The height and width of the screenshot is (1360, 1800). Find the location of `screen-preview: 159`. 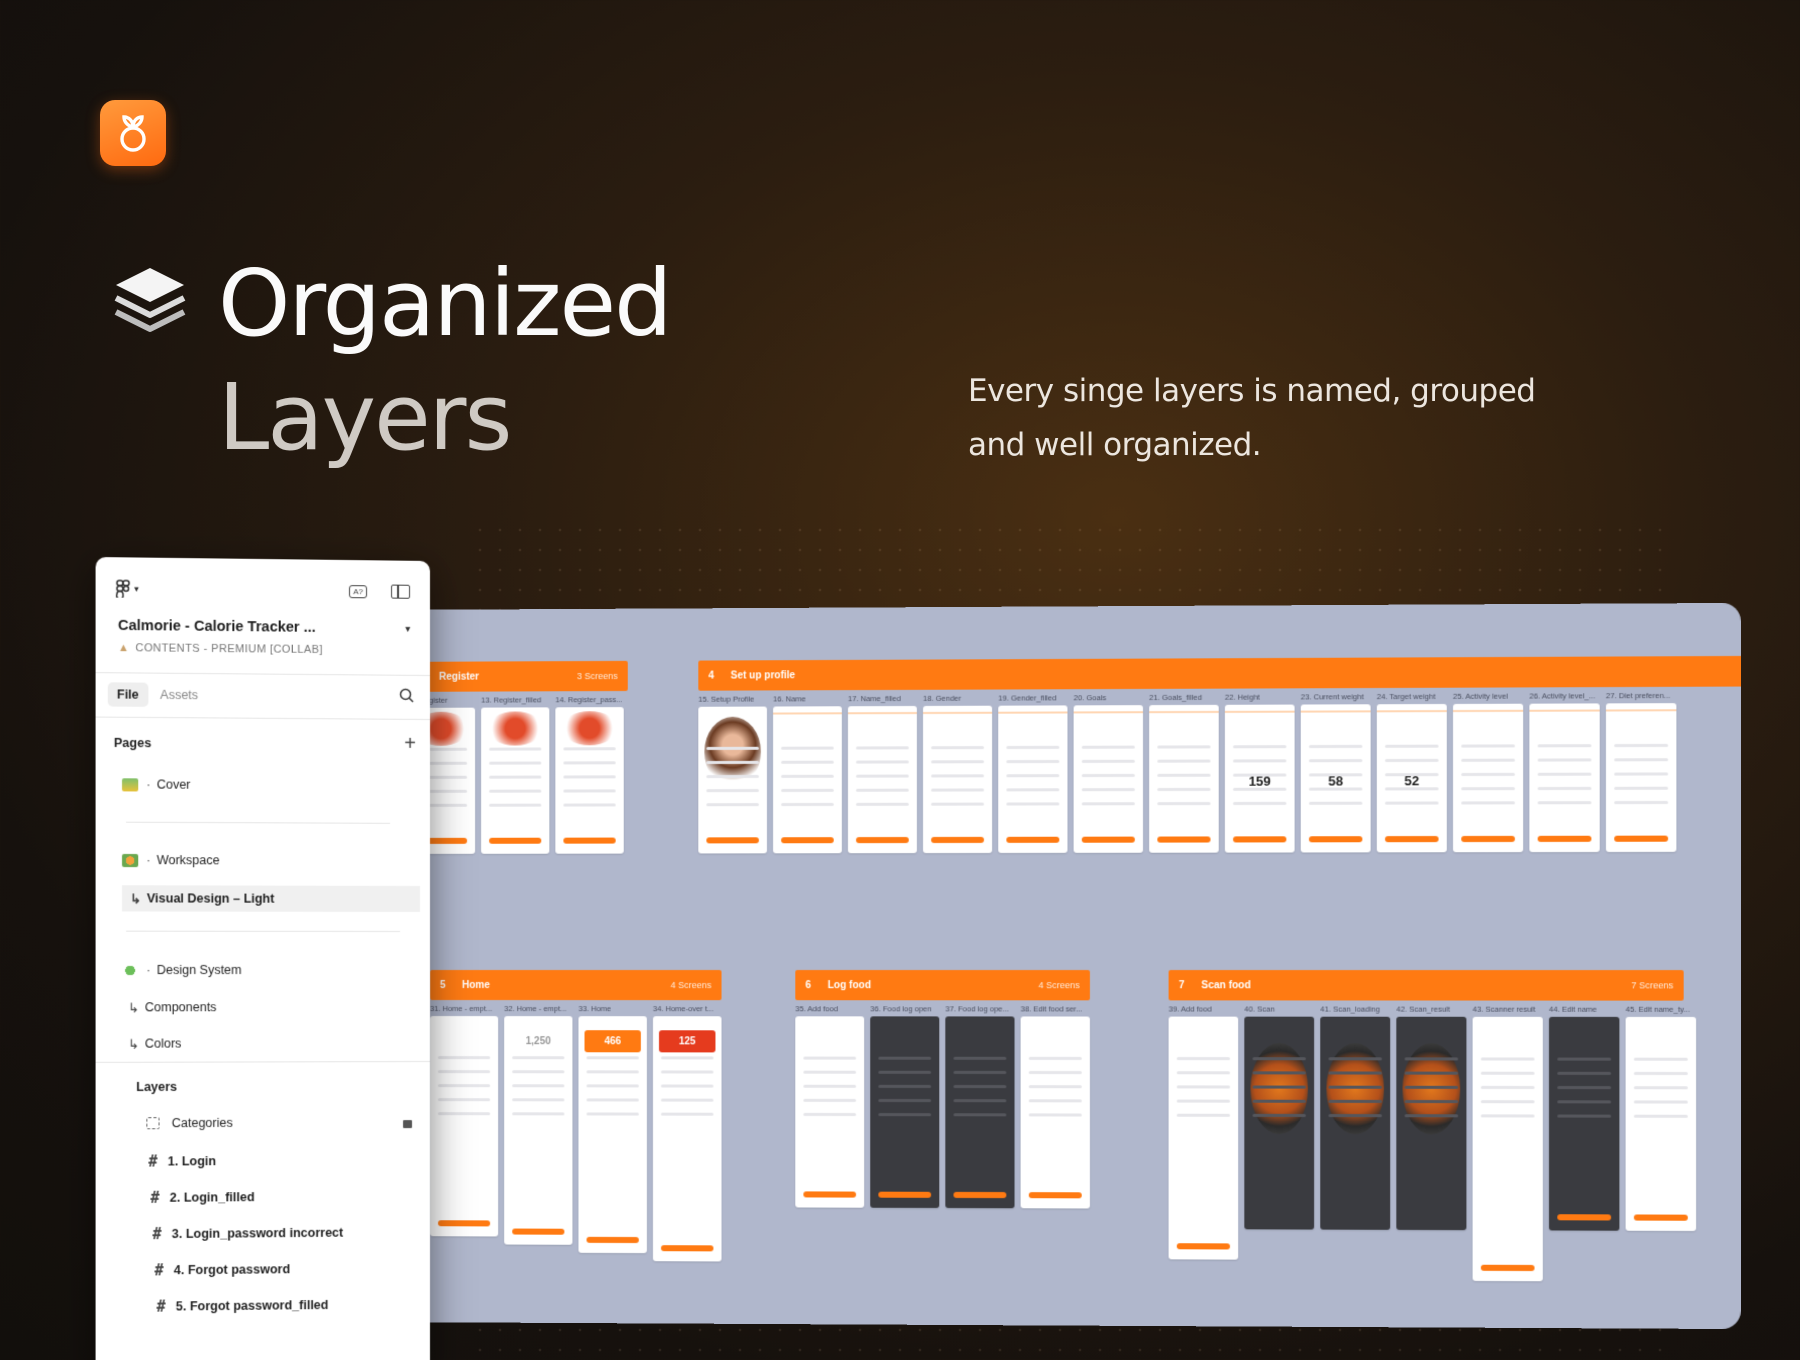

screen-preview: 159 is located at coordinates (1259, 778).